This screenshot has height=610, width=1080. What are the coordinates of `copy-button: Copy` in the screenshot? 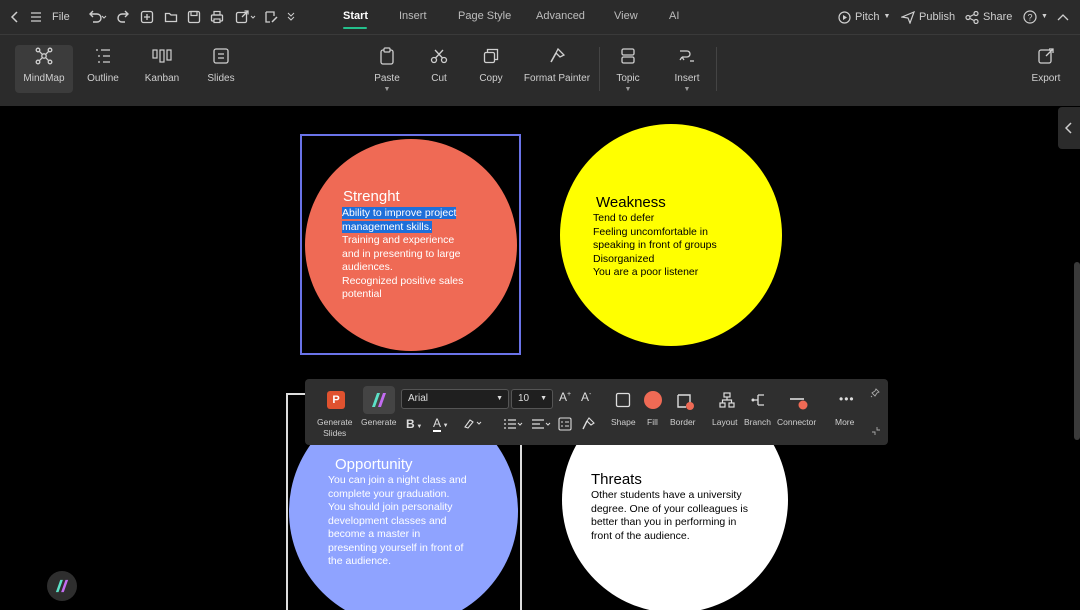 It's located at (491, 69).